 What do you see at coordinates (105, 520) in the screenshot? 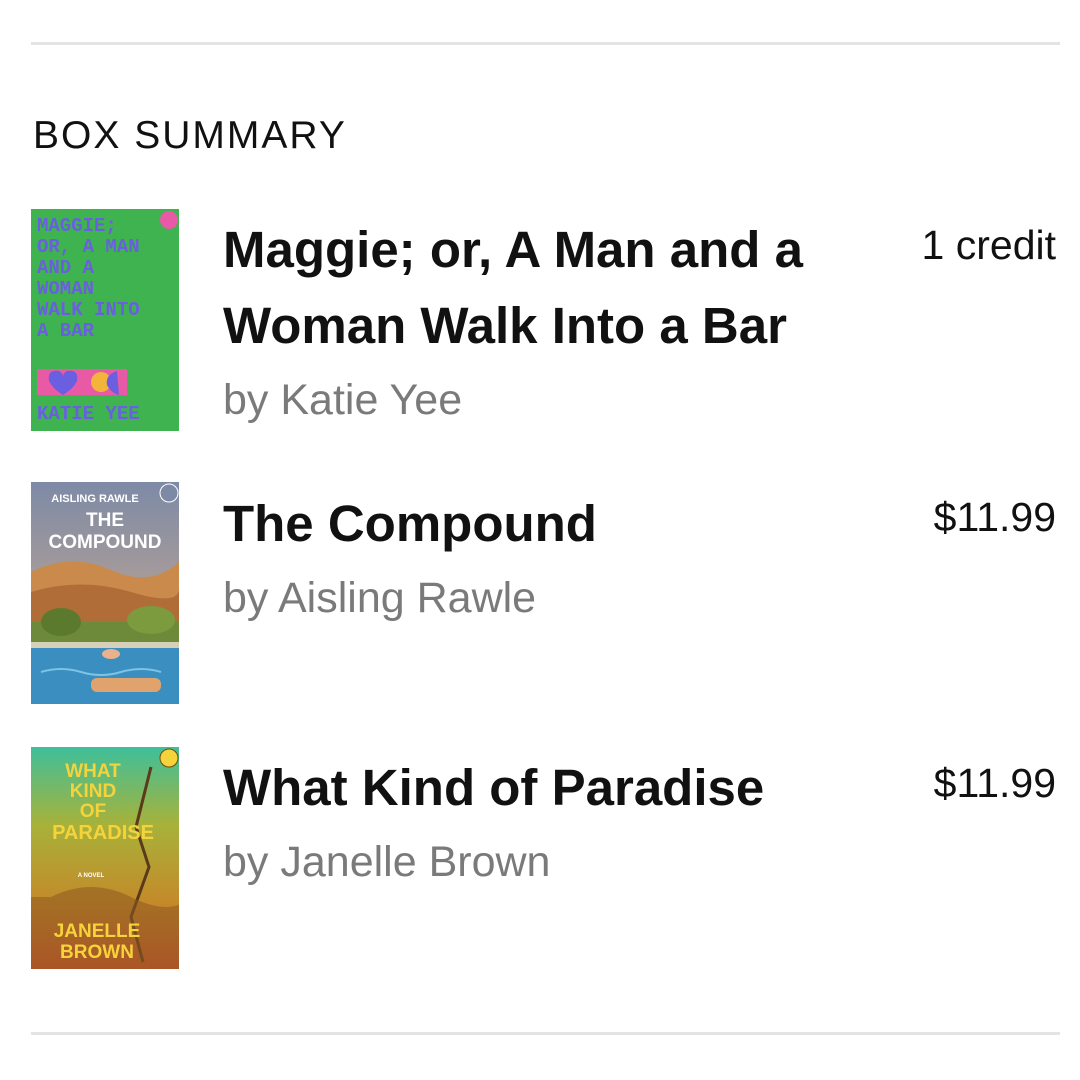
I see `cover-line: THE` at bounding box center [105, 520].